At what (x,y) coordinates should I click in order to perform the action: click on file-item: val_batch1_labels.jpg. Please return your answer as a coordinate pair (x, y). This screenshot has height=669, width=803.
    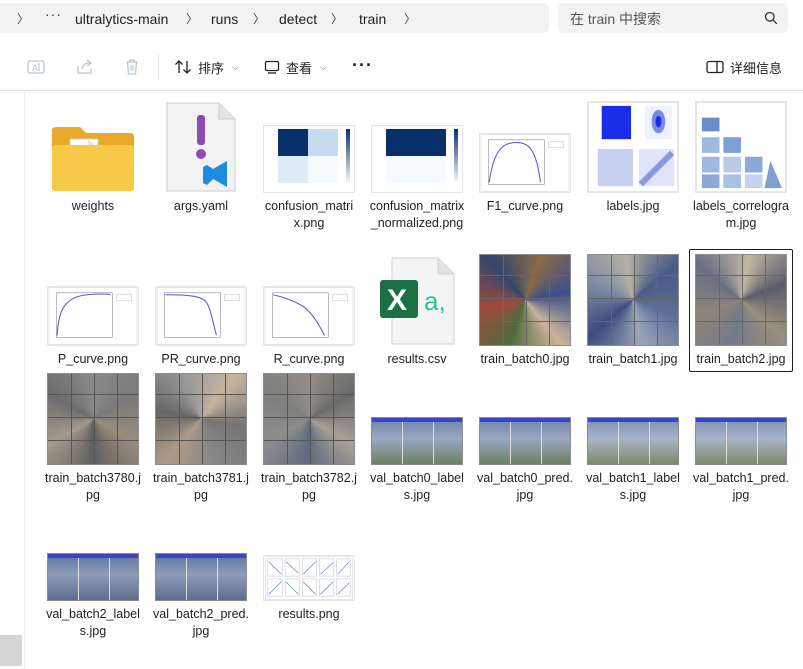
    Looking at the image, I should click on (633, 438).